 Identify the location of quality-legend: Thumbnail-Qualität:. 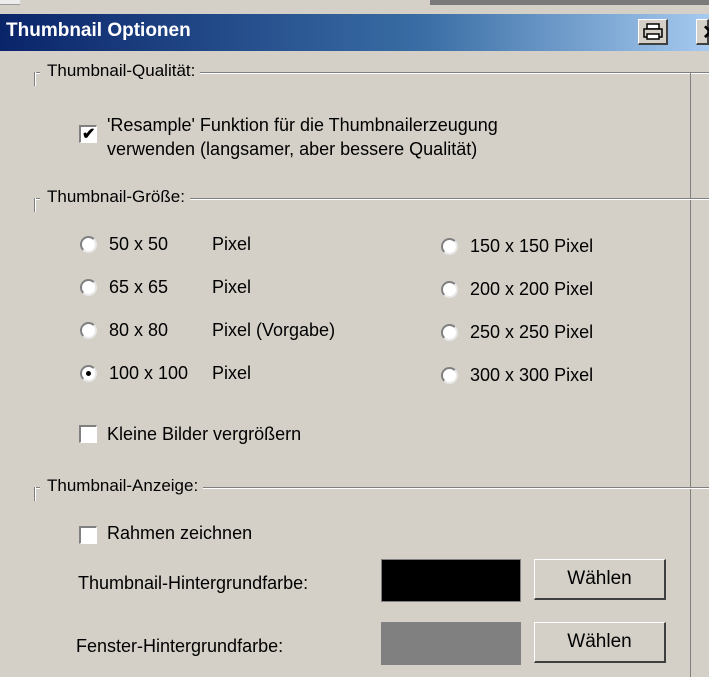
(120, 71).